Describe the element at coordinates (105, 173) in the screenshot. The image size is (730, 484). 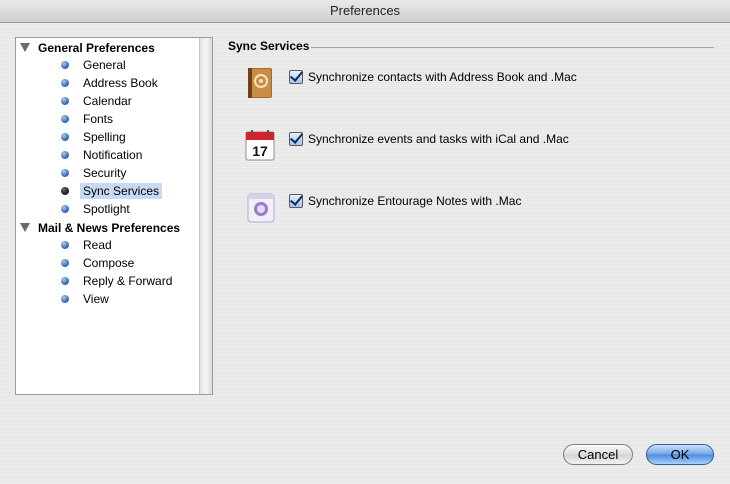
I see `sidebar-item-label: Security` at that location.